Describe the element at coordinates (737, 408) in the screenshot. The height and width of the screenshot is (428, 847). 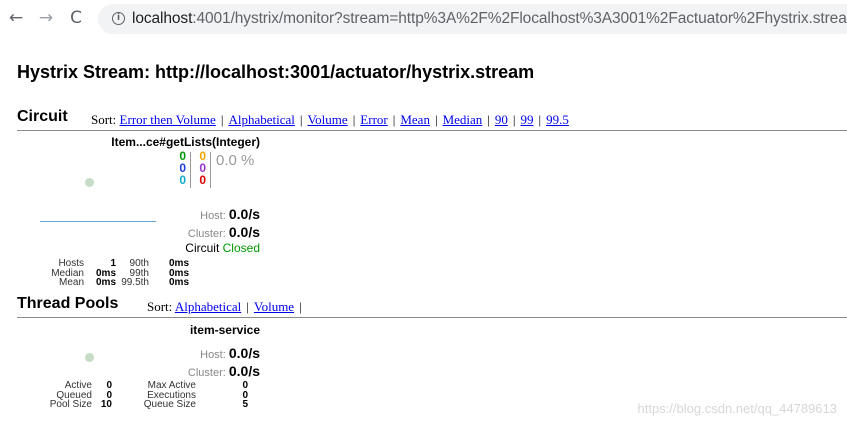
I see `watermark: https://blog.csdn.net/qq_44789613` at that location.